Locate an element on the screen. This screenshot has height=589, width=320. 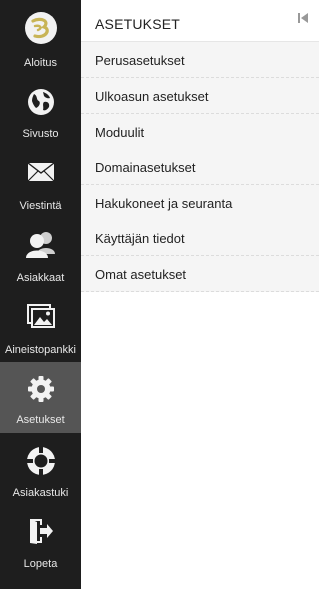
sidebar-item-label: Asetukset is located at coordinates (40, 420).